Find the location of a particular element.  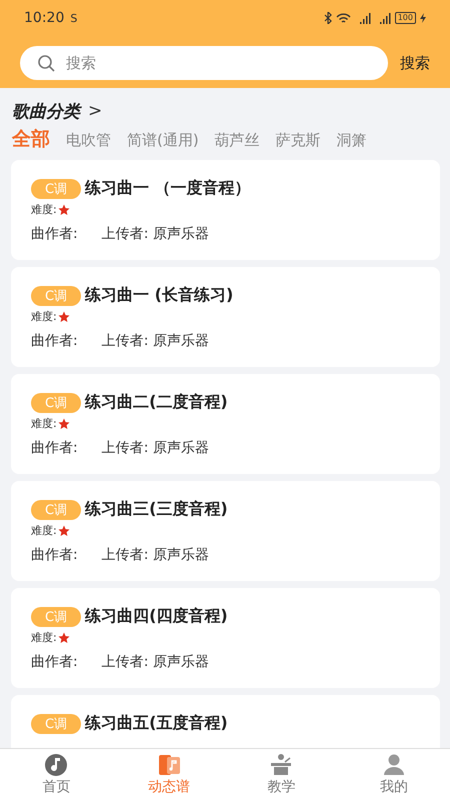

song-title: 练习曲四(四度音程) is located at coordinates (156, 616).